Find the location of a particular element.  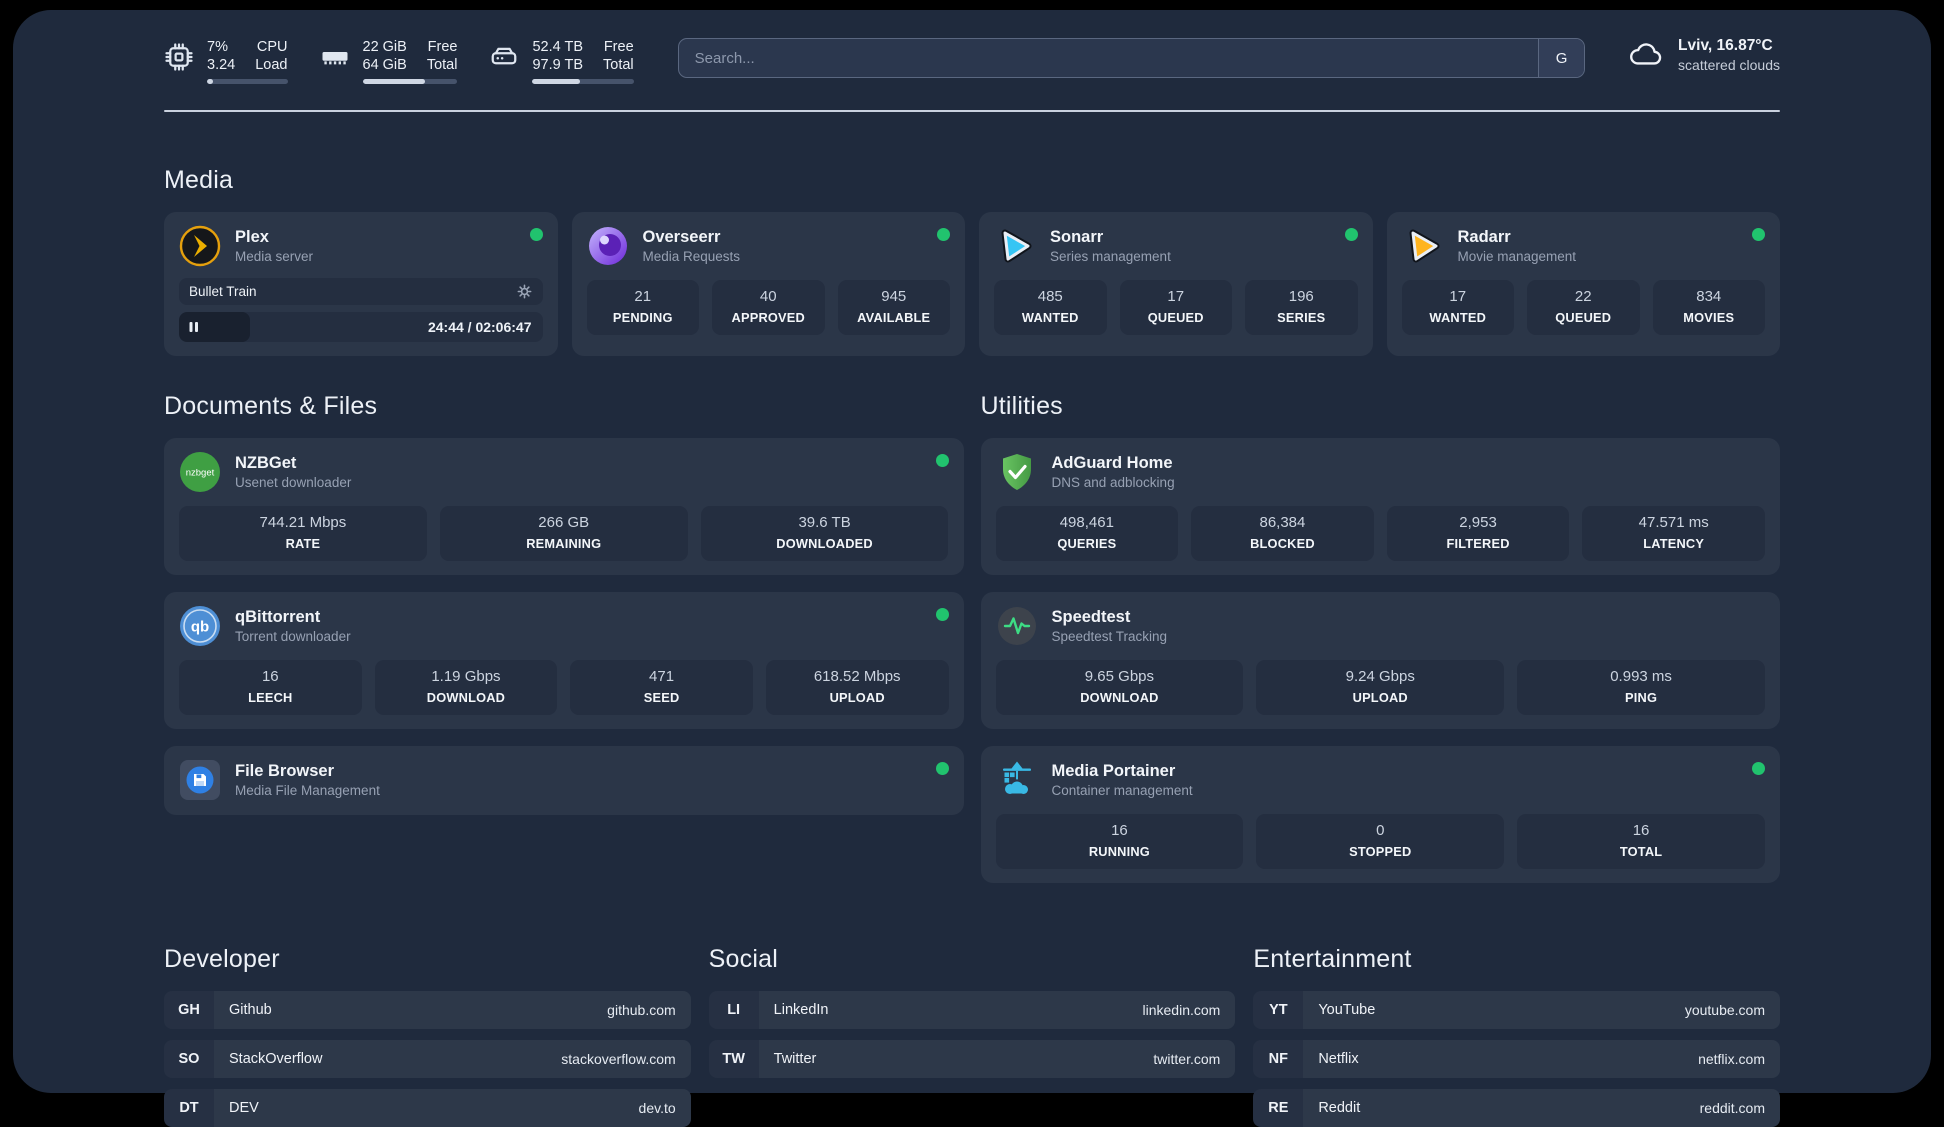

settings-gear-icon is located at coordinates (524, 291).